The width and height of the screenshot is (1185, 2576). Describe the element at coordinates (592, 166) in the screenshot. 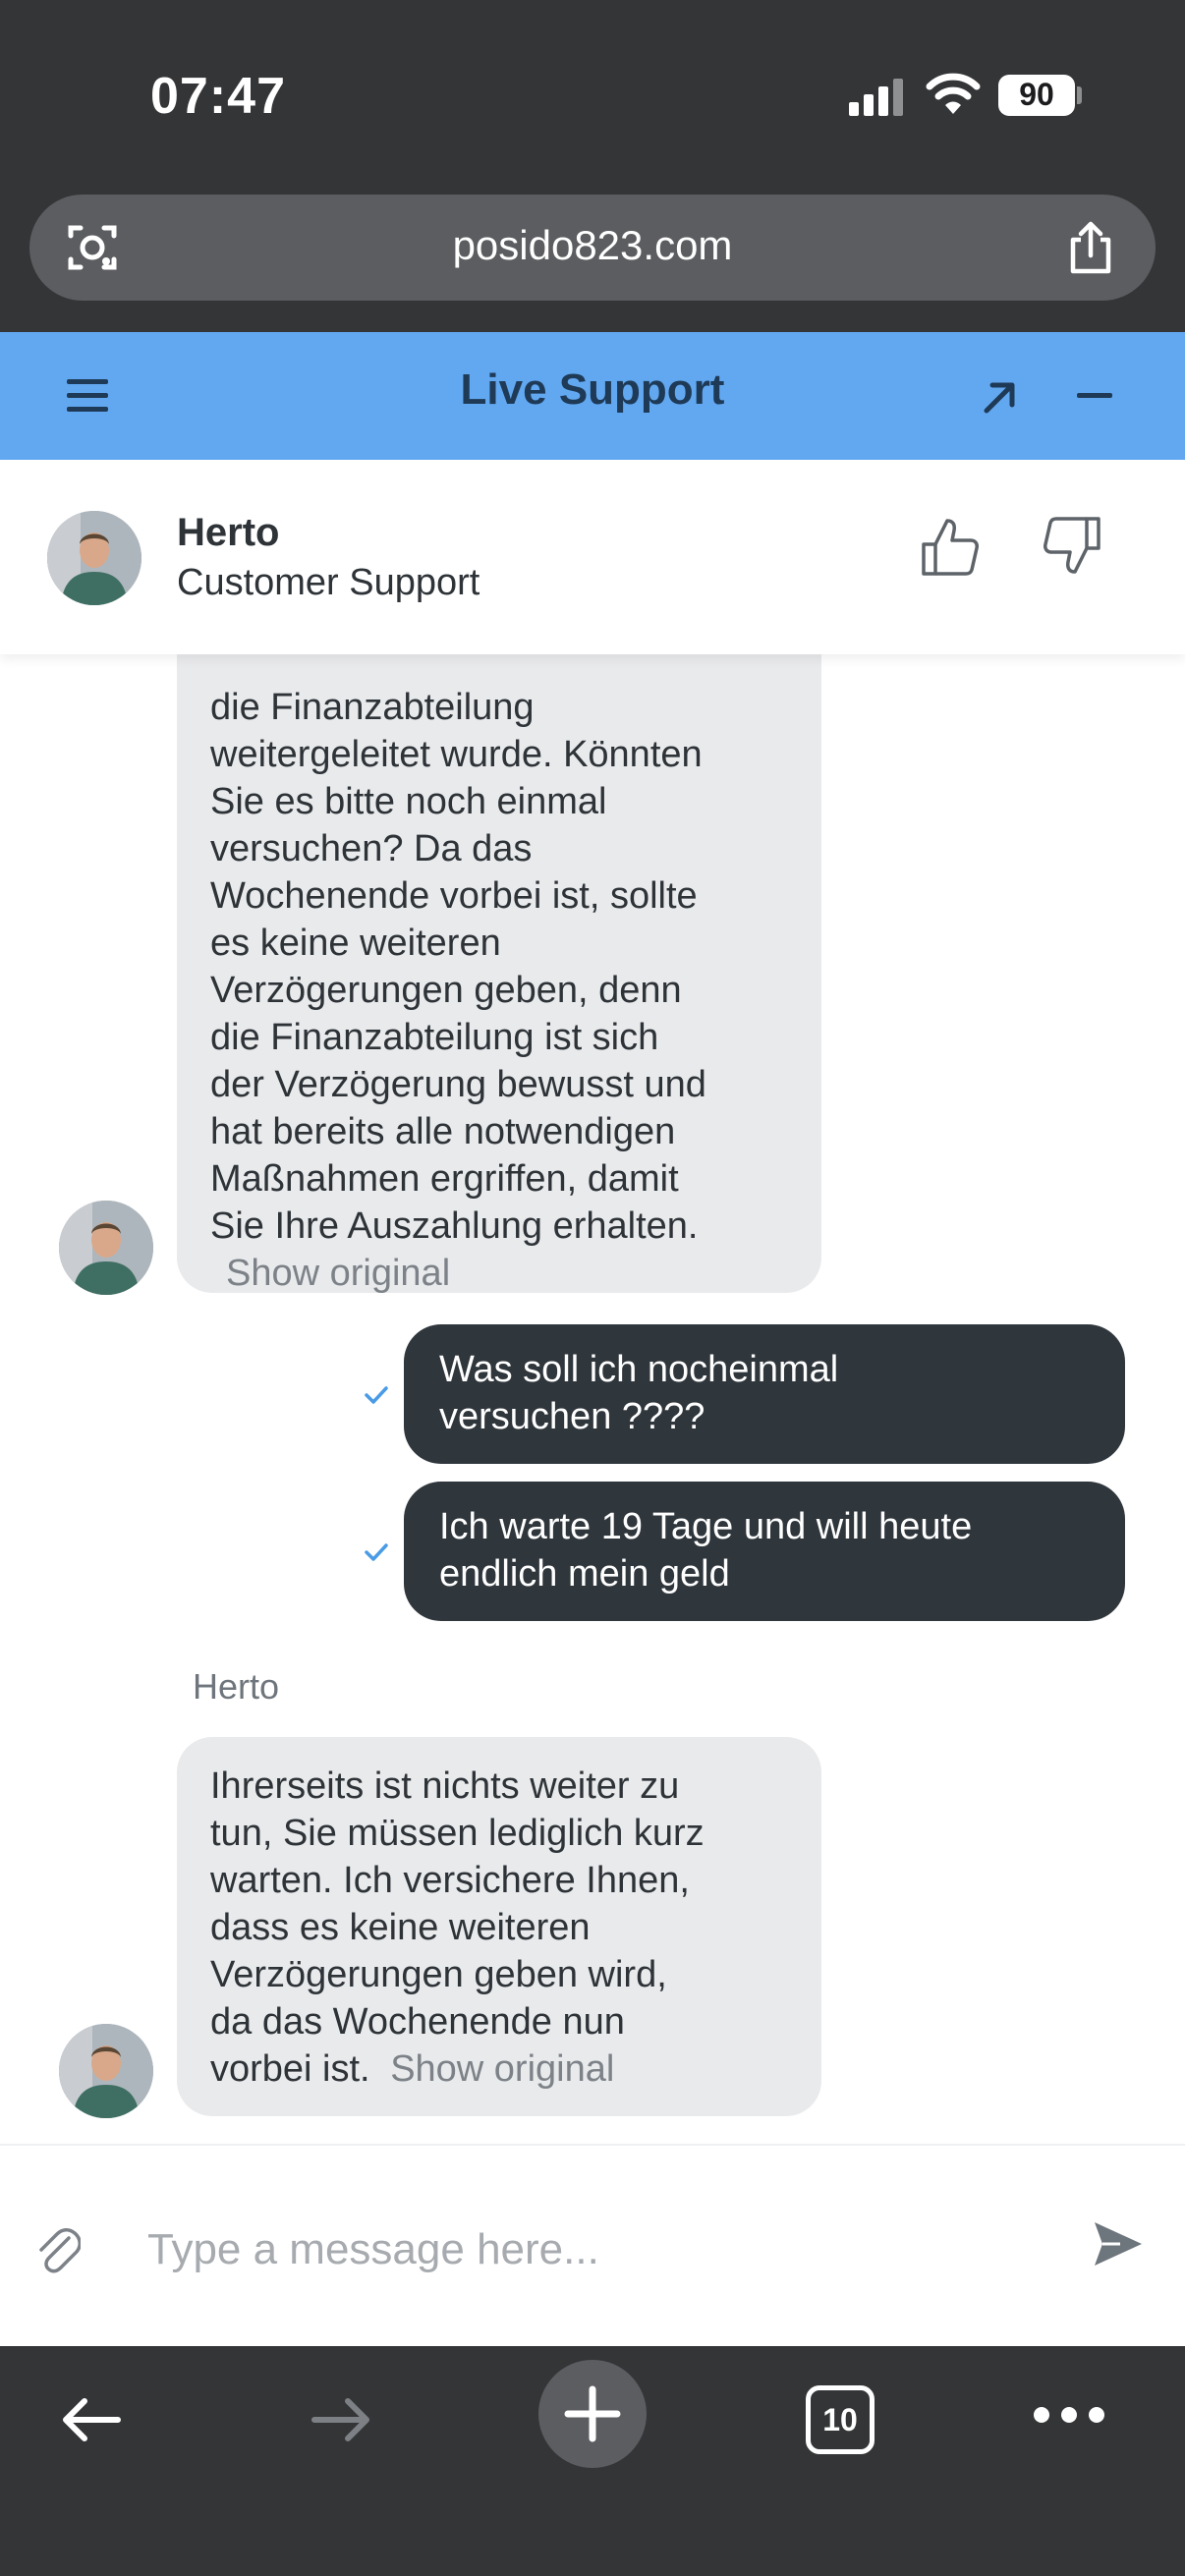

I see `browser-top-bar: 07:47 90 posido823.com` at that location.